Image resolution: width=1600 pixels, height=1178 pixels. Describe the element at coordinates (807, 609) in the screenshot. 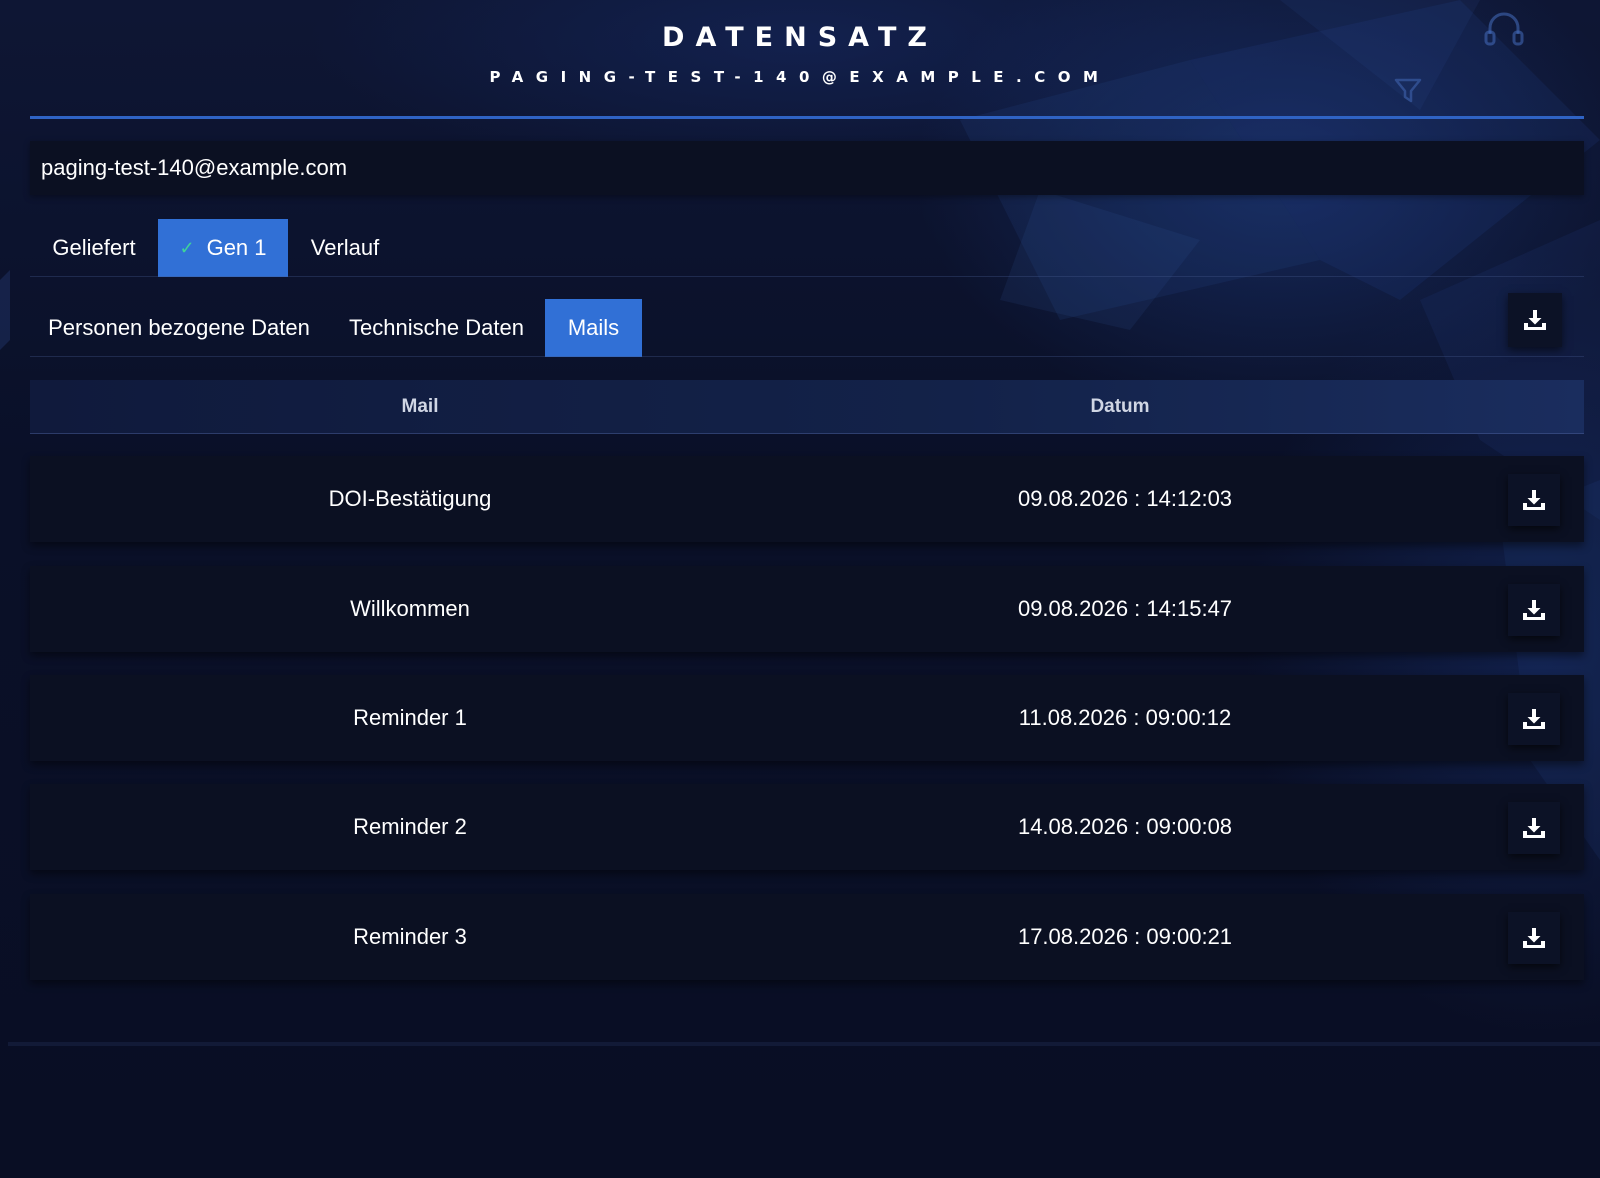

I see `table-row: Willkommen 09.08.2026 : 14:15:47` at that location.